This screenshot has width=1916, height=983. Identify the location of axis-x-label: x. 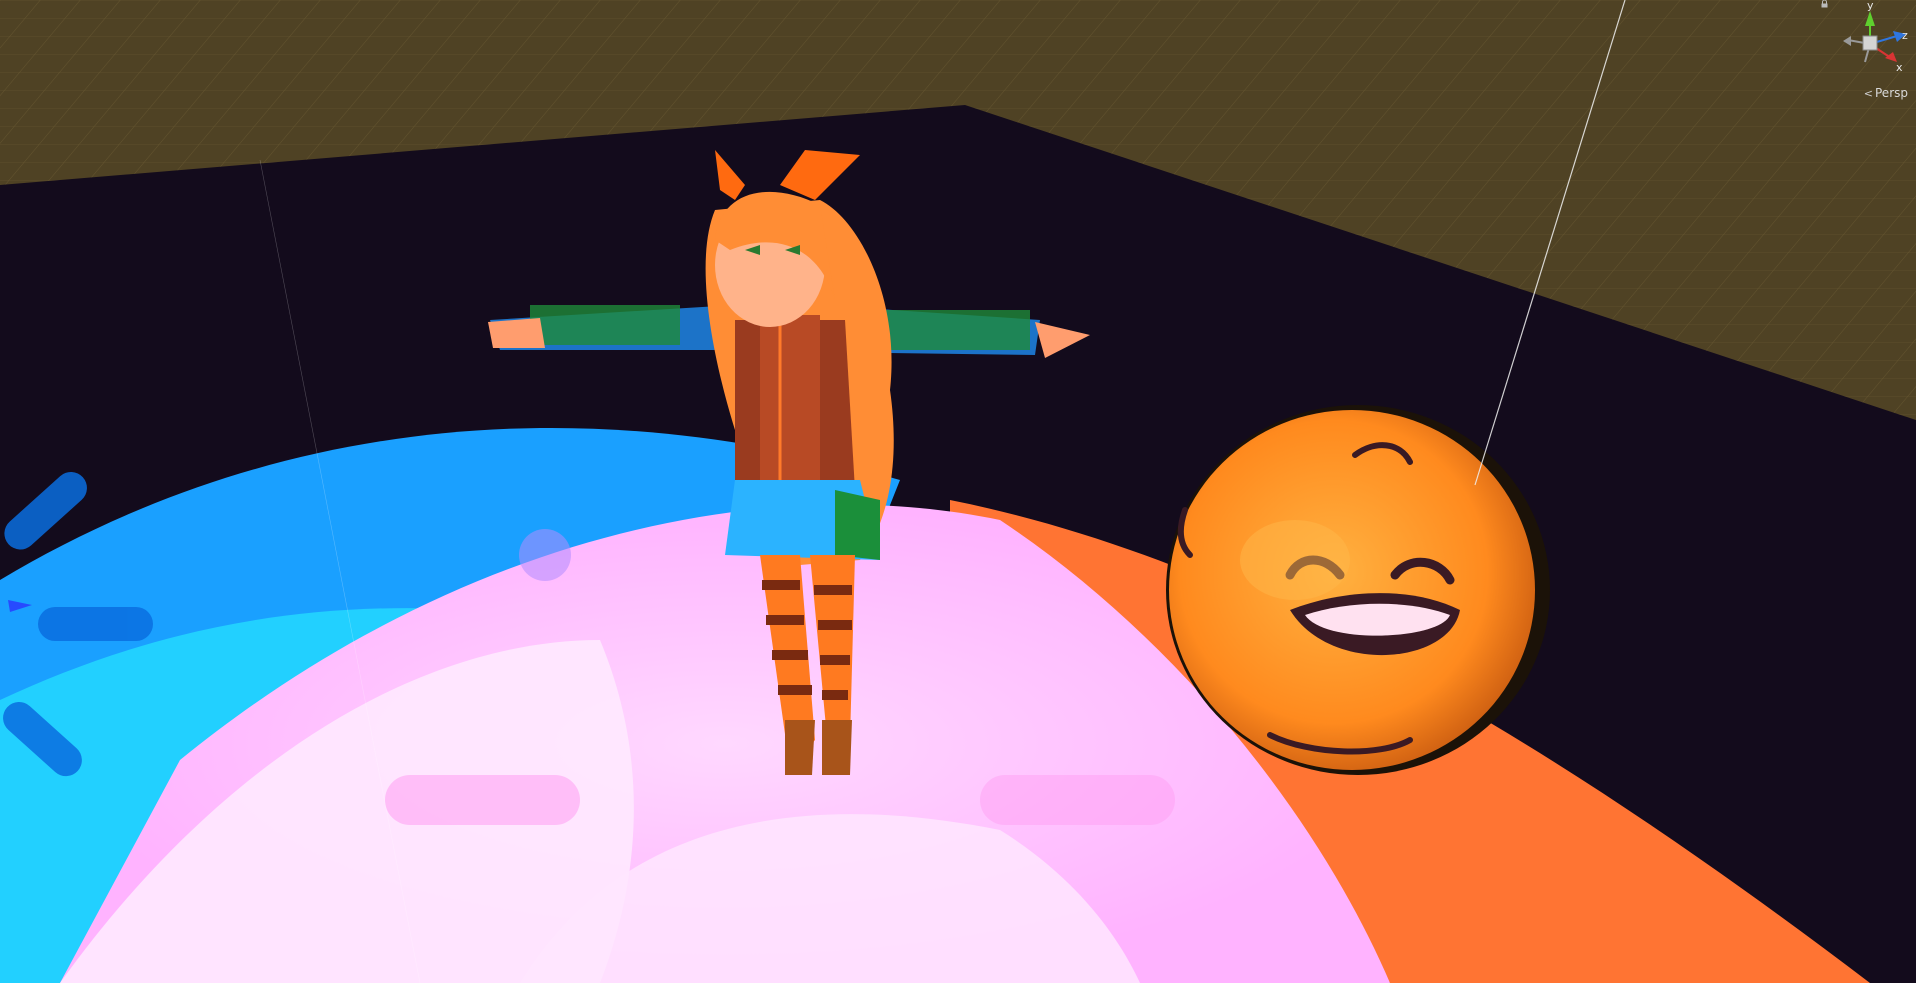
(1899, 67).